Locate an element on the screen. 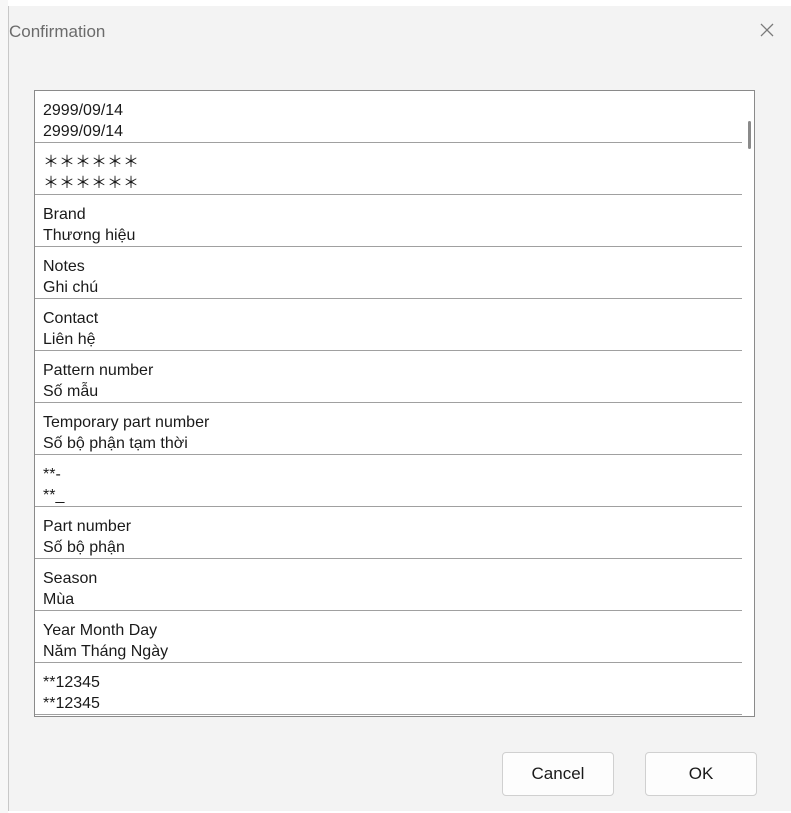 This screenshot has width=791, height=813. list-item: Pattern number Số mẫu is located at coordinates (390, 377).